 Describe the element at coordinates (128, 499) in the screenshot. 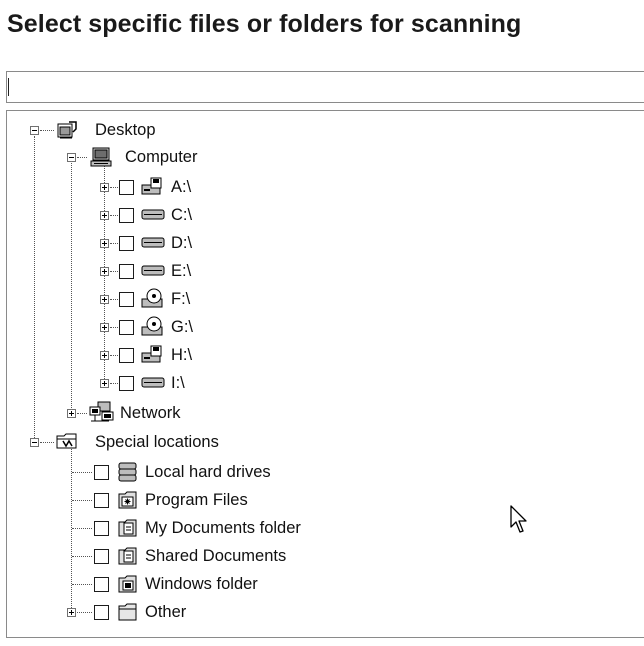

I see `program-files-icon` at that location.